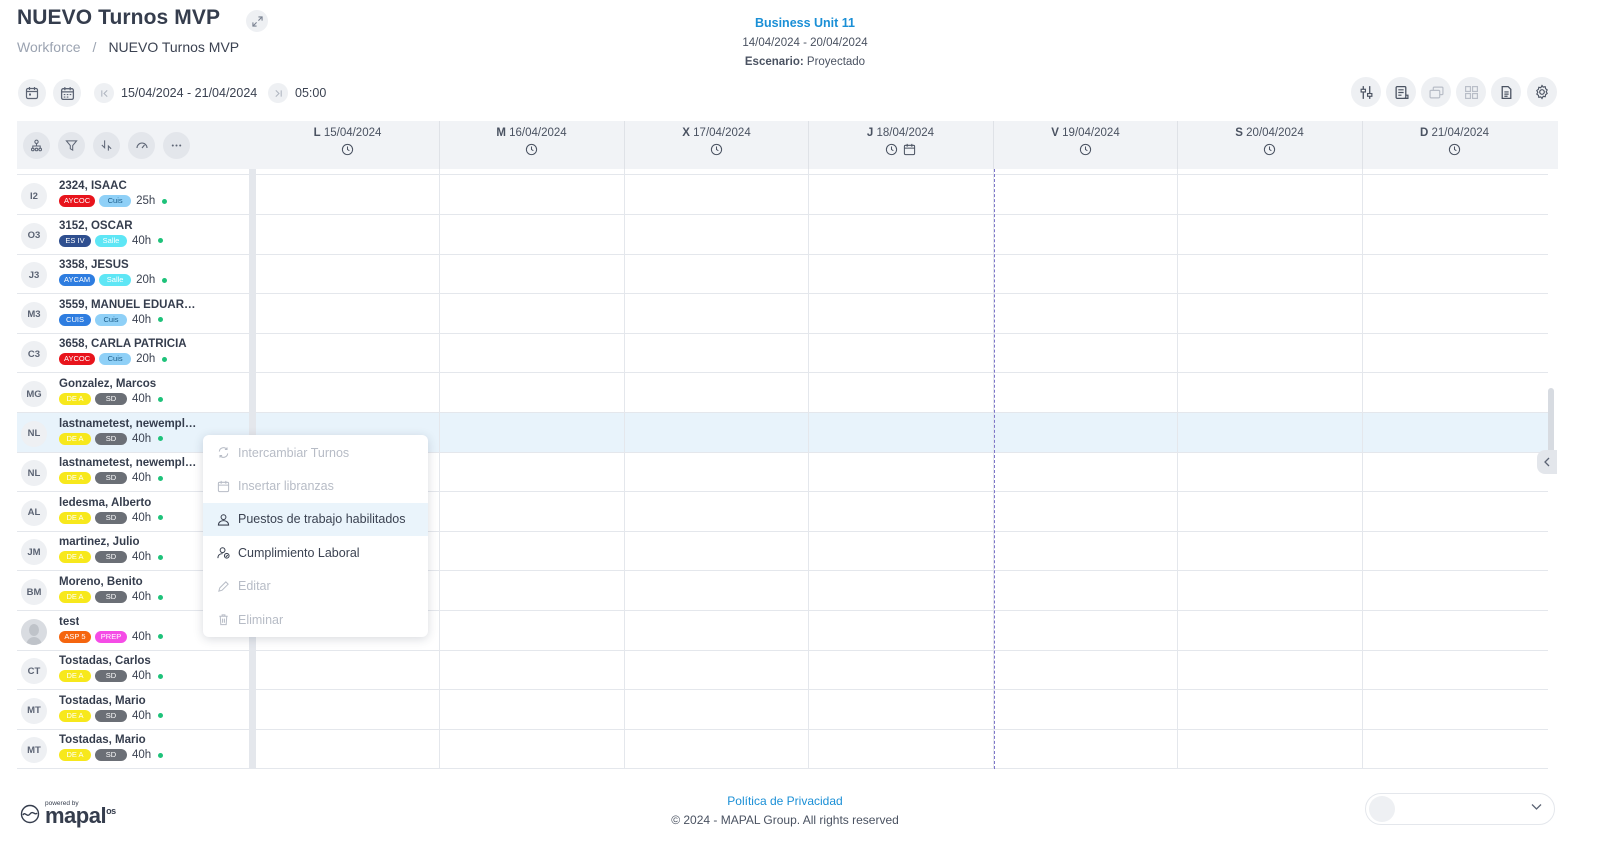 This screenshot has height=848, width=1600. I want to click on start-time-label: 05:00, so click(310, 93).